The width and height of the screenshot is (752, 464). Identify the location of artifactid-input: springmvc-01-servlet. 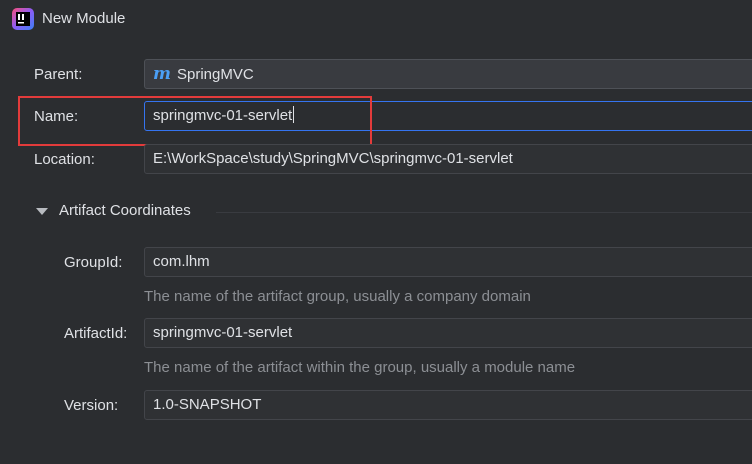
(448, 333).